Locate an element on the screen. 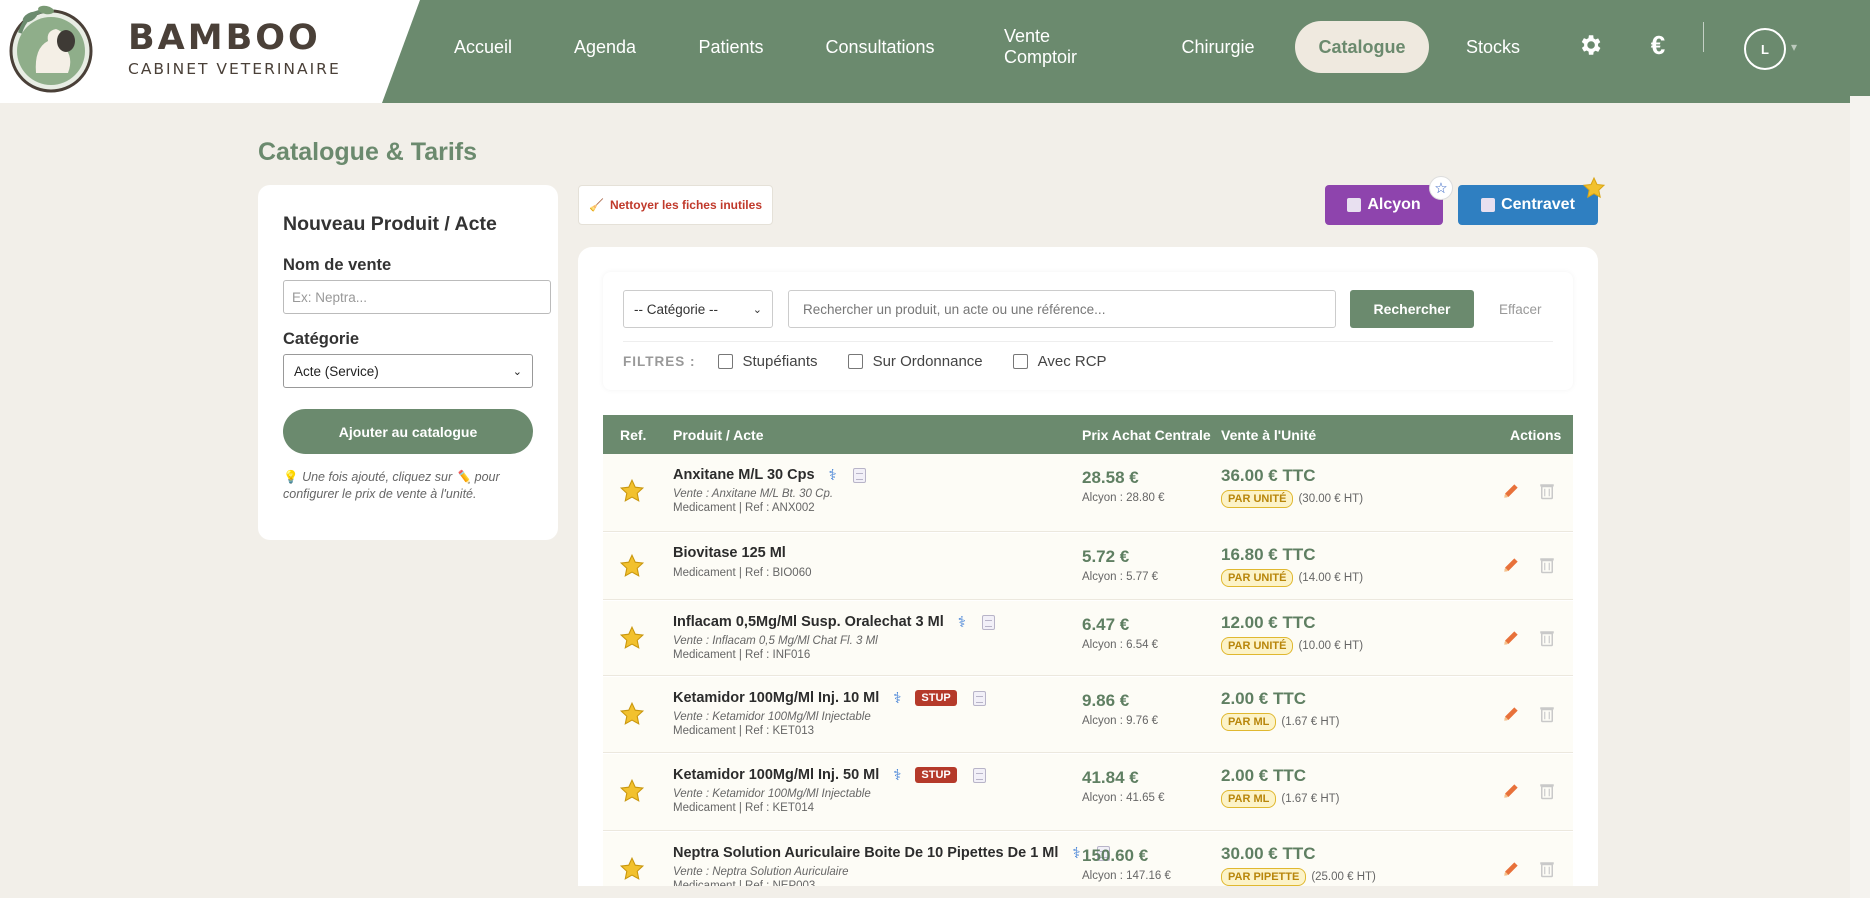 This screenshot has height=898, width=1870. search-input is located at coordinates (1062, 309).